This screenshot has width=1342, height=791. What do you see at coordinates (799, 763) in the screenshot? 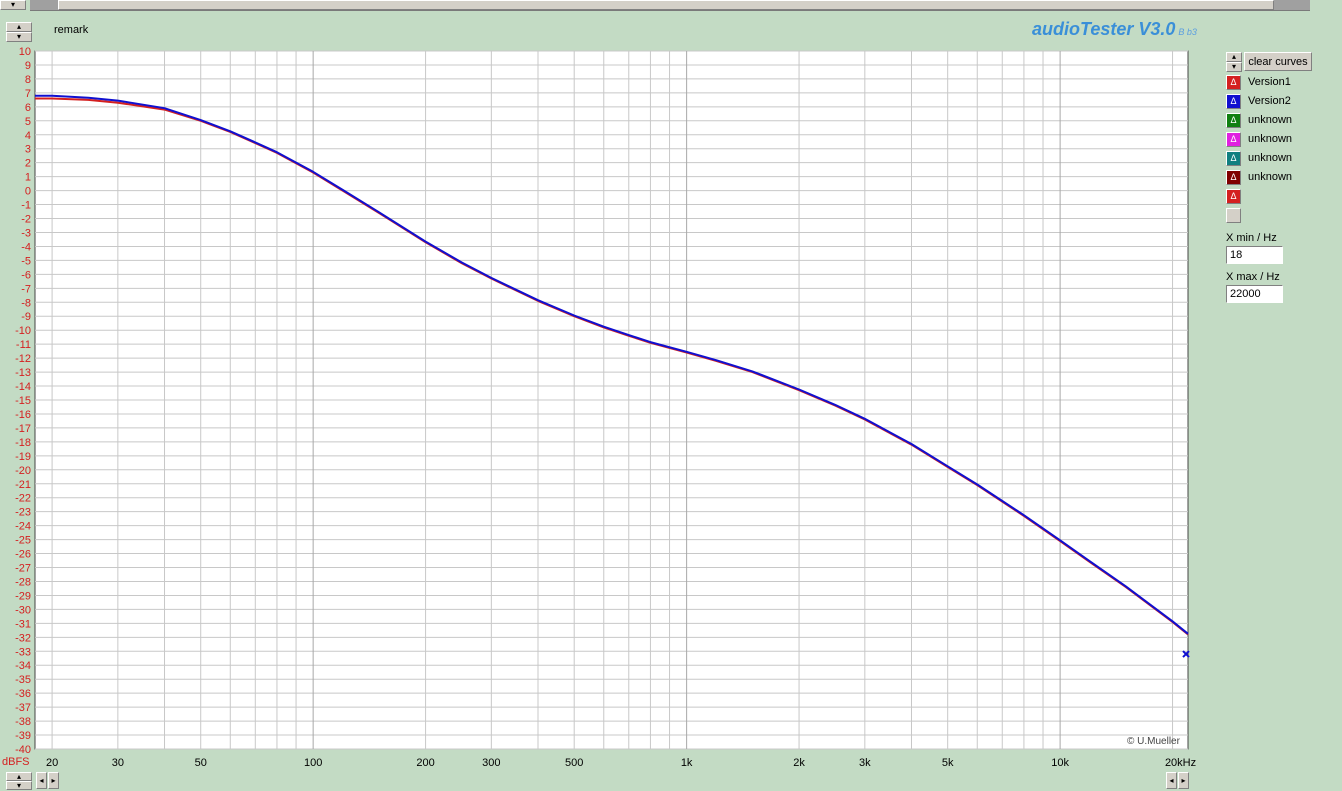
I see `x-tick-label: 2k` at bounding box center [799, 763].